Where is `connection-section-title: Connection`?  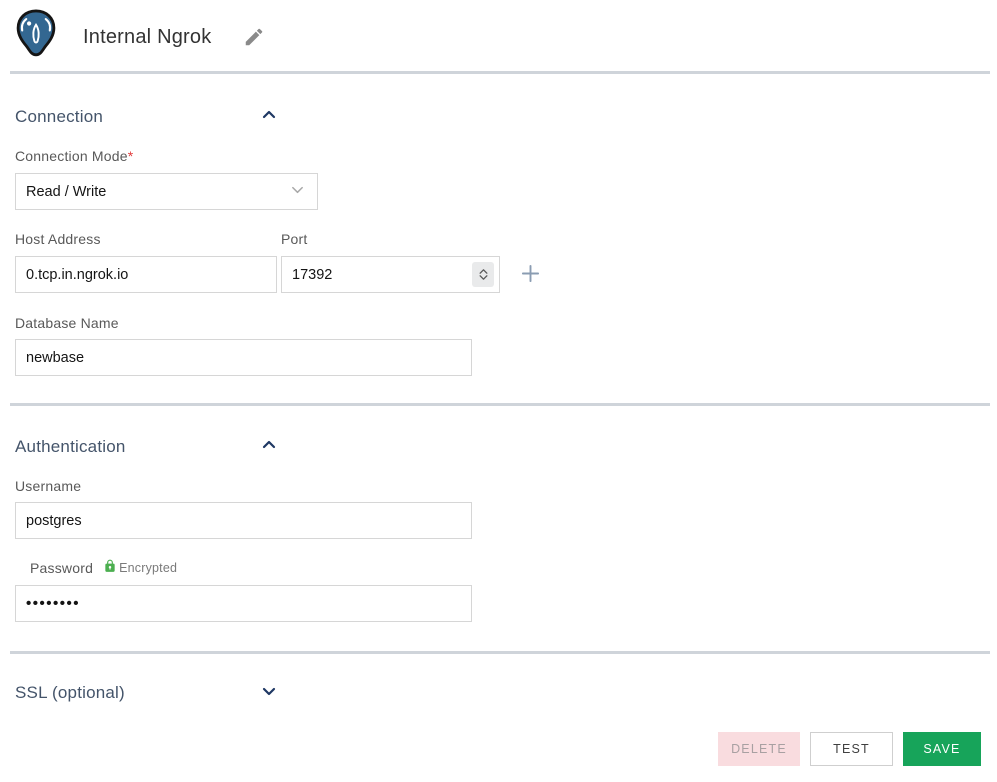
connection-section-title: Connection is located at coordinates (59, 116).